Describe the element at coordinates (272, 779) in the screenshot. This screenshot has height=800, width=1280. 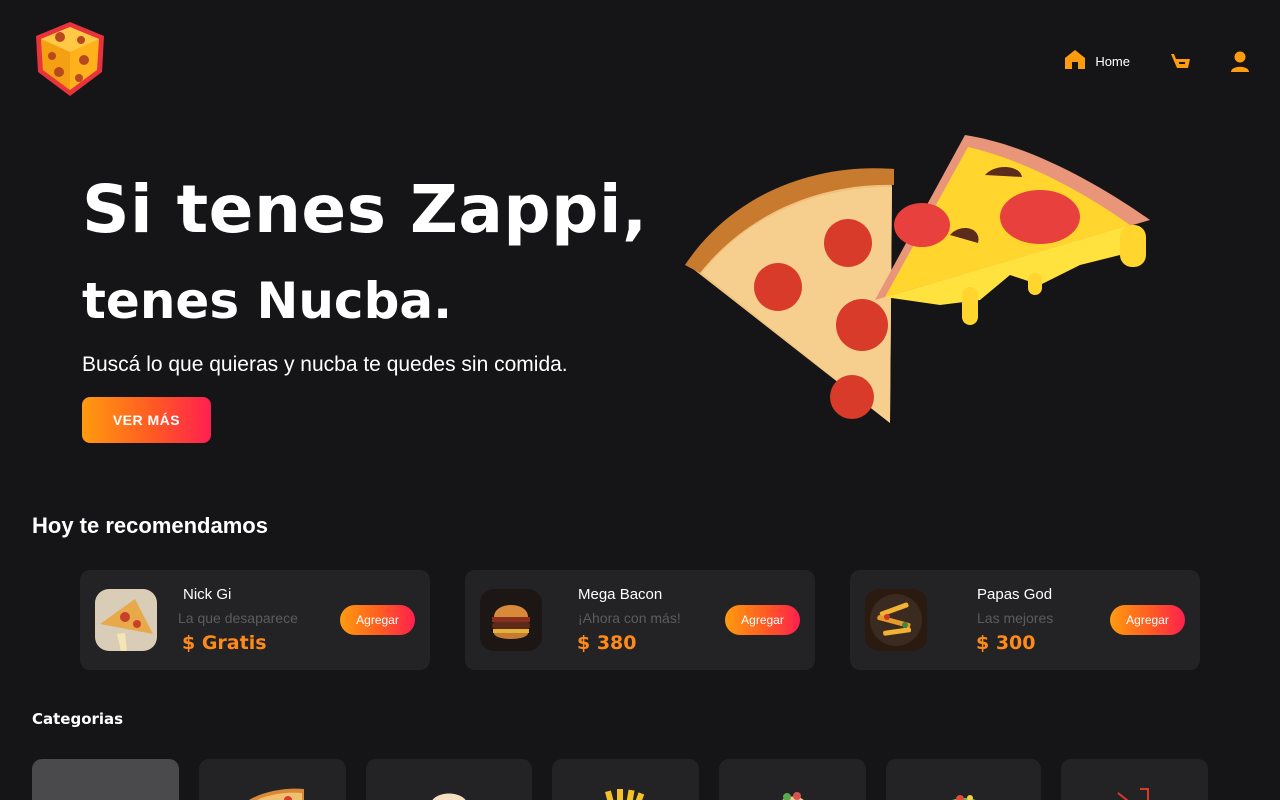
I see `category-pizza` at that location.